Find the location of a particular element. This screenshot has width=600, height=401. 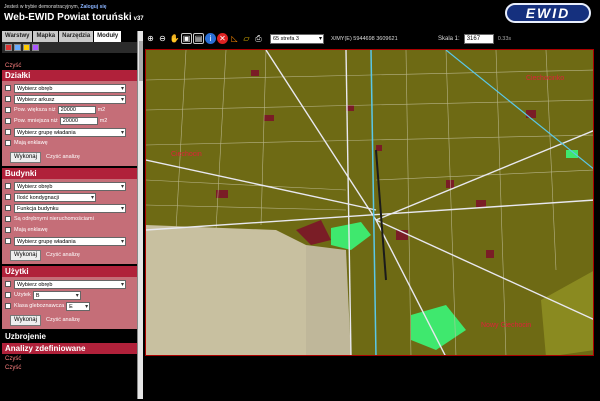

scrollbar-thumb is located at coordinates (141, 61).